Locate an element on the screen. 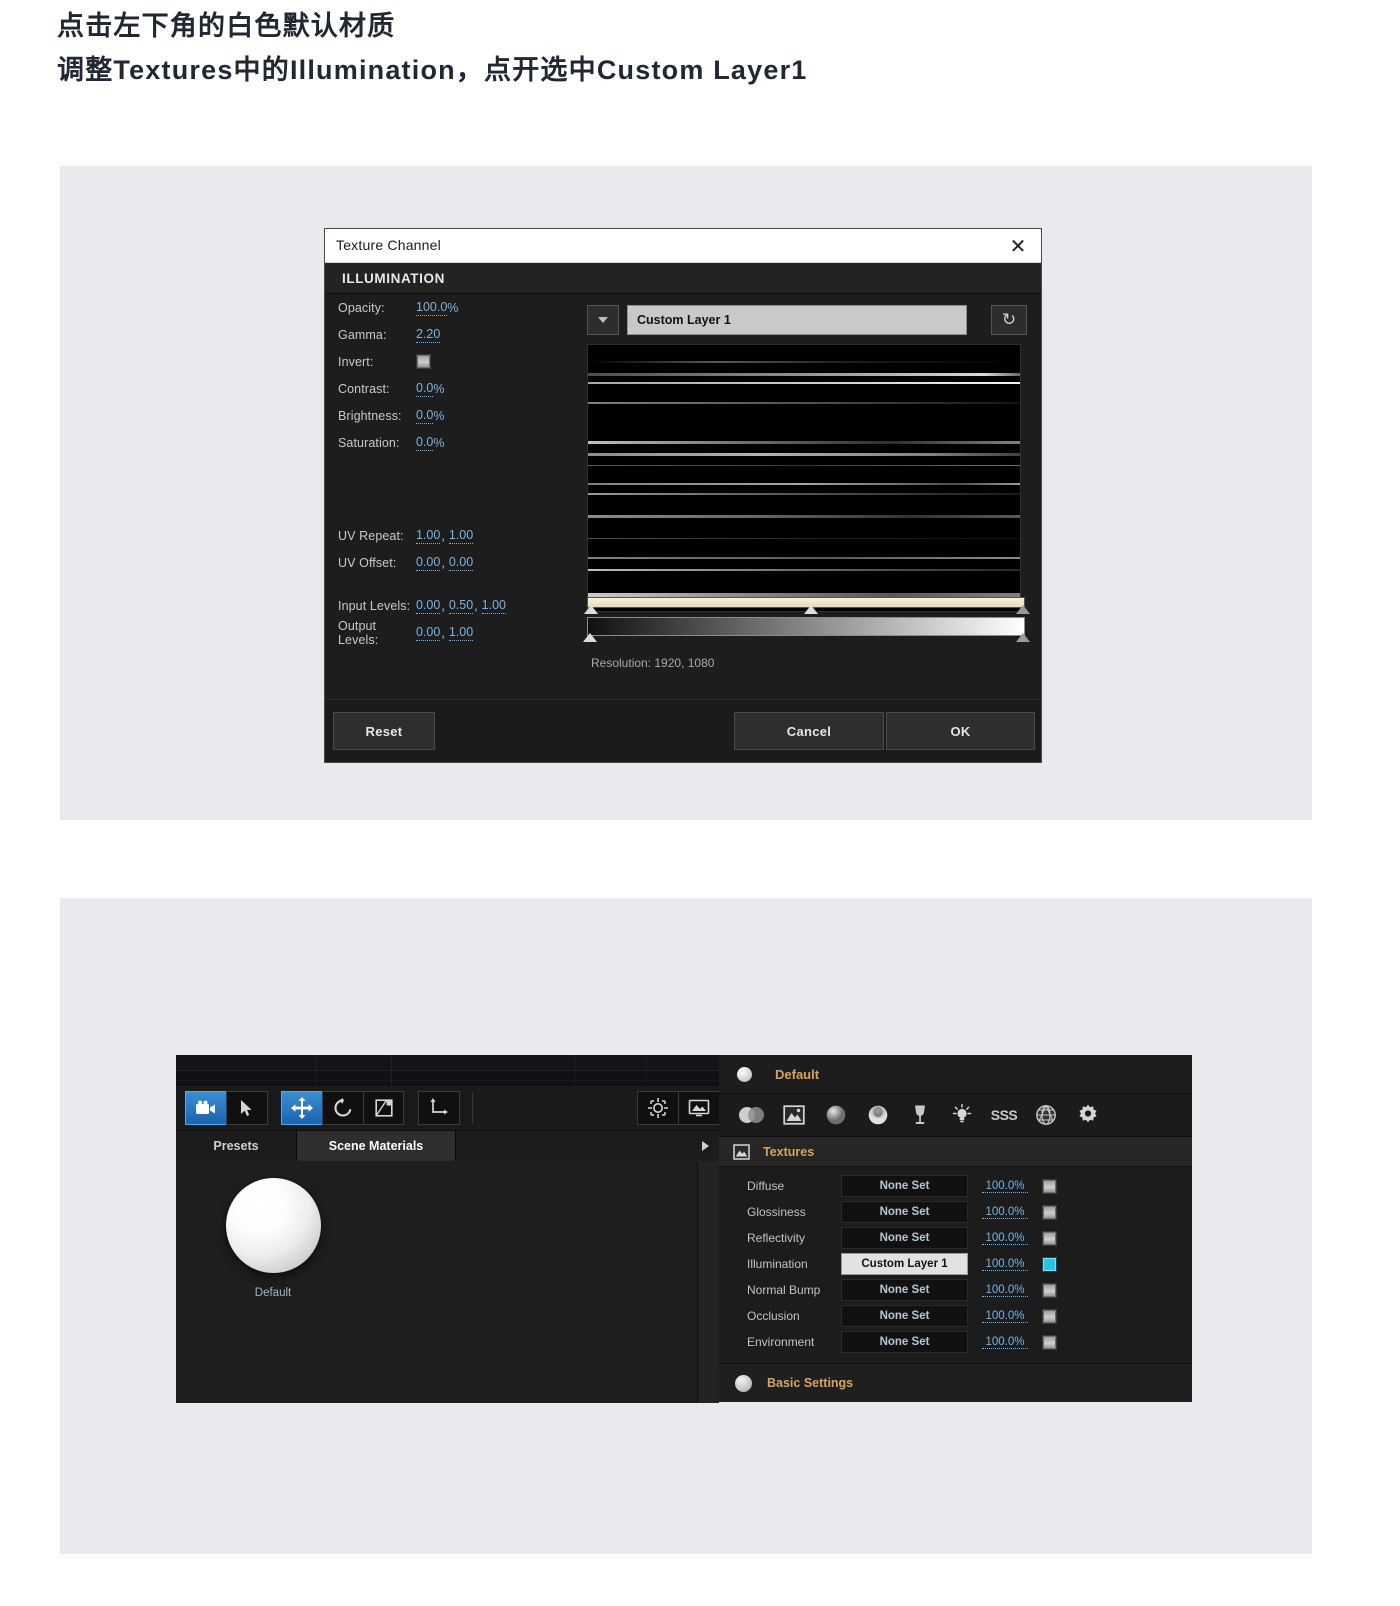 Image resolution: width=1400 pixels, height=1606 pixels. input-levels-slider is located at coordinates (807, 605).